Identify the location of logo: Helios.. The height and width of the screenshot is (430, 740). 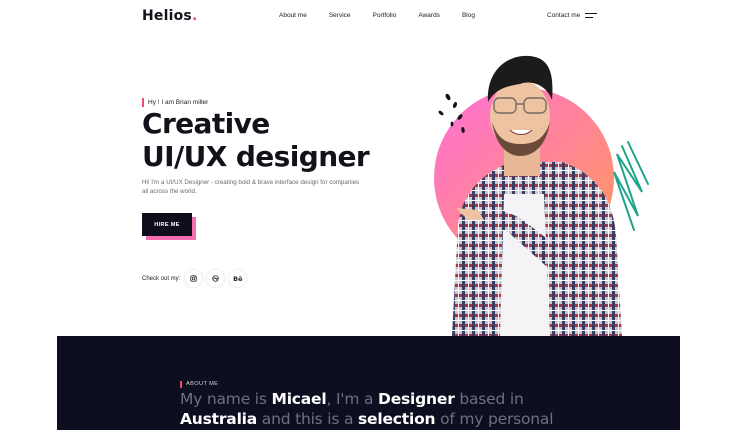
(170, 16).